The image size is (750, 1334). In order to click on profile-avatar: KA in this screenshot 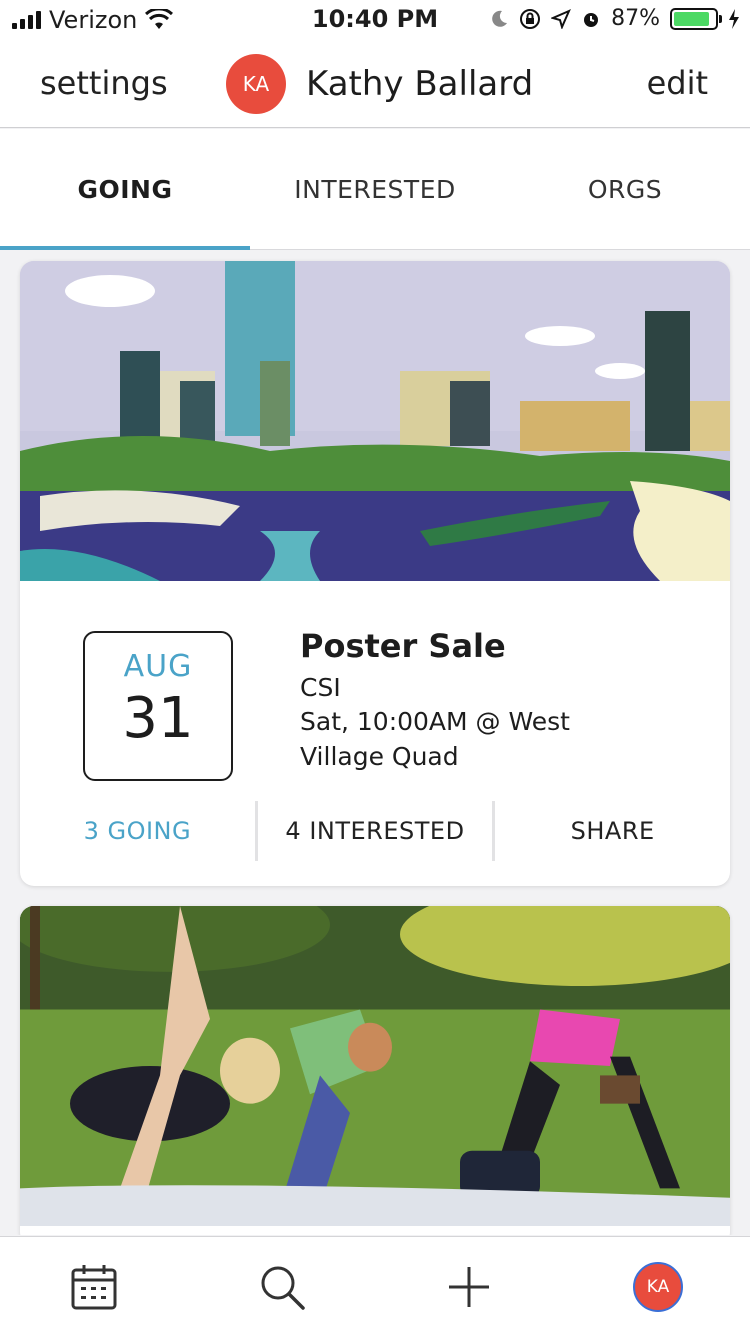, I will do `click(658, 1287)`.